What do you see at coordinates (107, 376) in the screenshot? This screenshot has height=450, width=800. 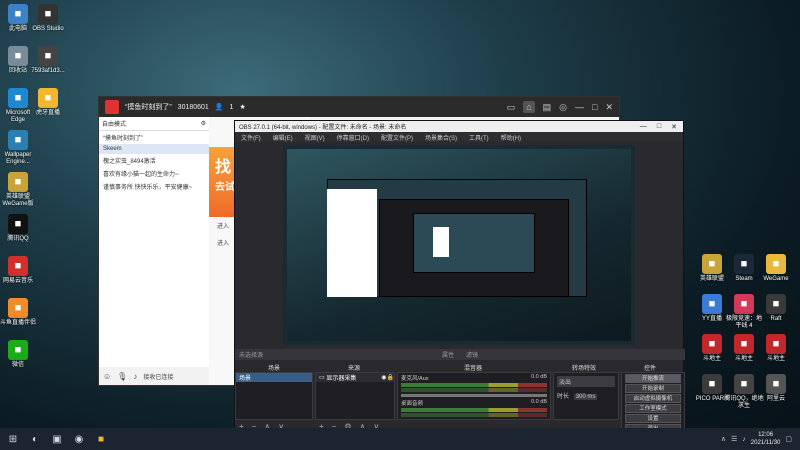 I see `emoji-icon: ☺` at bounding box center [107, 376].